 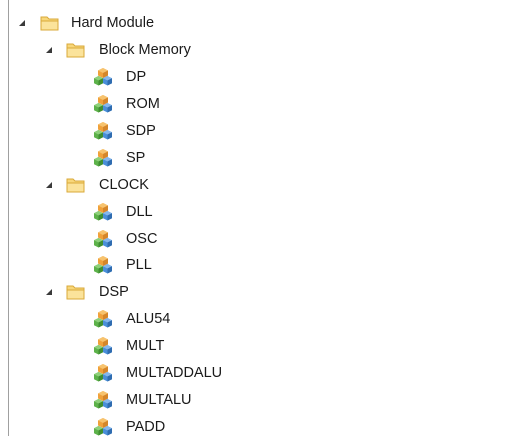 I want to click on tree-node-label: Block Memory, so click(x=145, y=50).